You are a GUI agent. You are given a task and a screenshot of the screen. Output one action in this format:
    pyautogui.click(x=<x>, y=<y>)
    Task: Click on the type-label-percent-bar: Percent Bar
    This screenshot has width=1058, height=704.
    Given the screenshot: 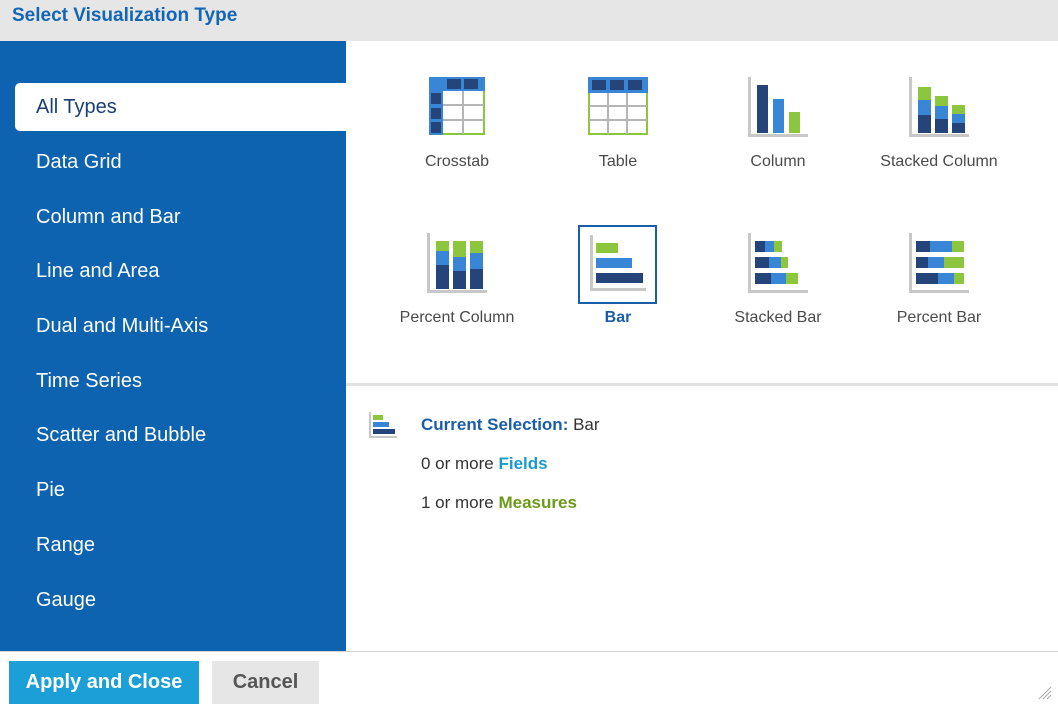 What is the action you would take?
    pyautogui.click(x=939, y=317)
    